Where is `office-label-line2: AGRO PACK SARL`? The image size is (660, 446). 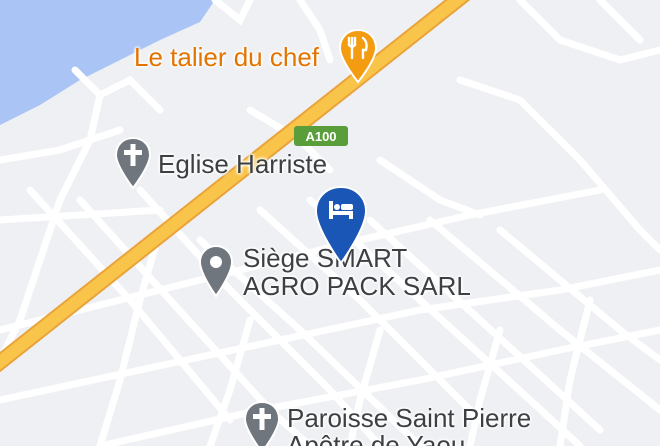 office-label-line2: AGRO PACK SARL is located at coordinates (357, 286).